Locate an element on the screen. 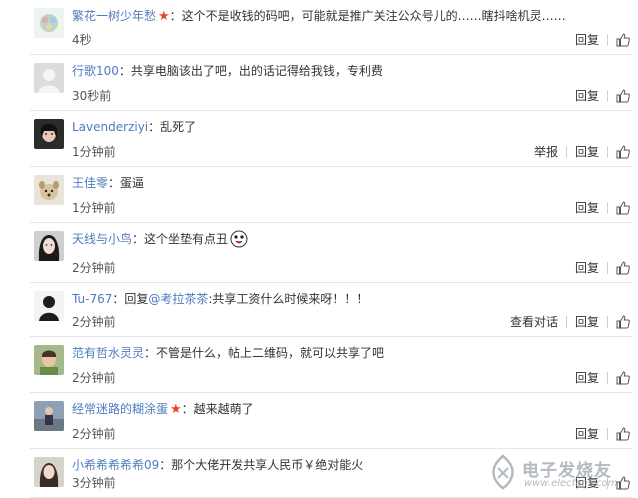  comment-item: 天线与小鸟：这个坐垫有点丑 2分钟前 回复 is located at coordinates (319, 253).